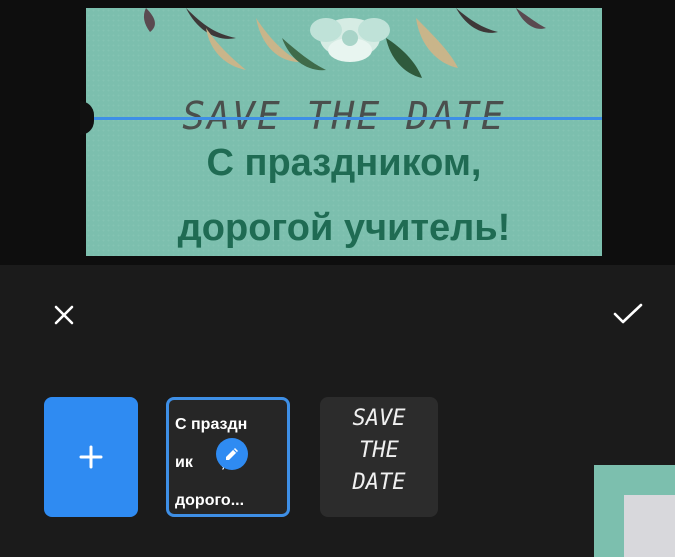 The image size is (675, 557). What do you see at coordinates (649, 526) in the screenshot?
I see `background-thumbnail-inner` at bounding box center [649, 526].